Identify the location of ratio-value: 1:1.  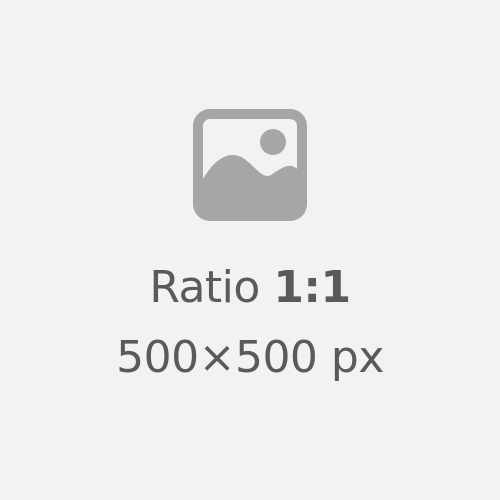
(312, 287).